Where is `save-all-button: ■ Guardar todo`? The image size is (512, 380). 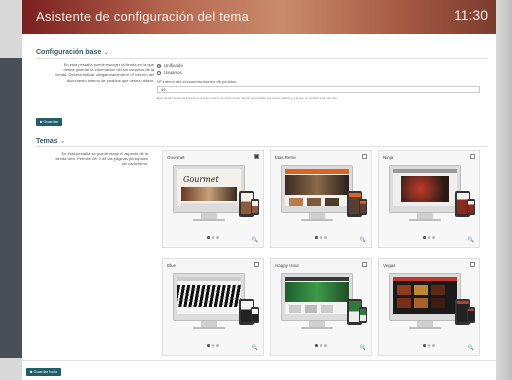
save-all-button: ■ Guardar todo is located at coordinates (44, 372).